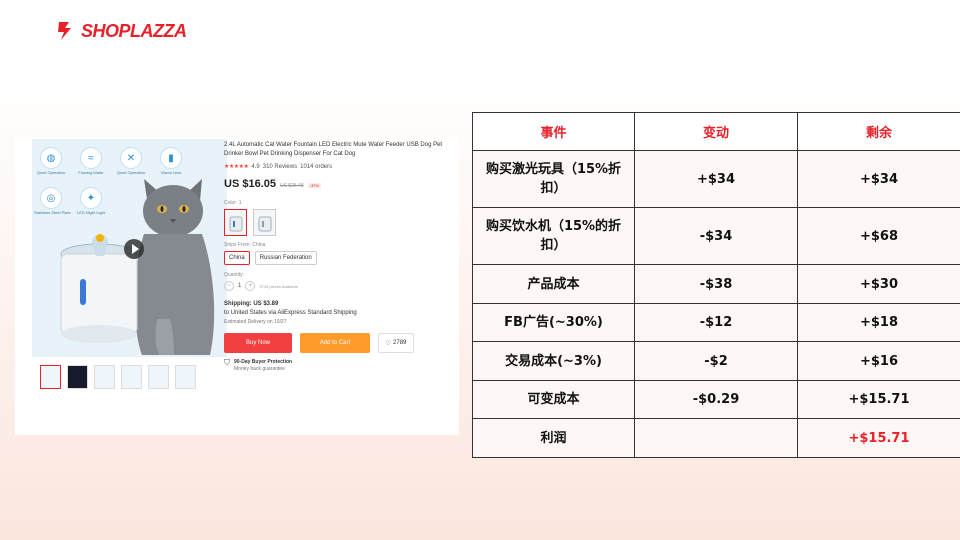 The width and height of the screenshot is (960, 540). What do you see at coordinates (341, 184) in the screenshot?
I see `price-row: US $16.05 US $25.48 -37%` at bounding box center [341, 184].